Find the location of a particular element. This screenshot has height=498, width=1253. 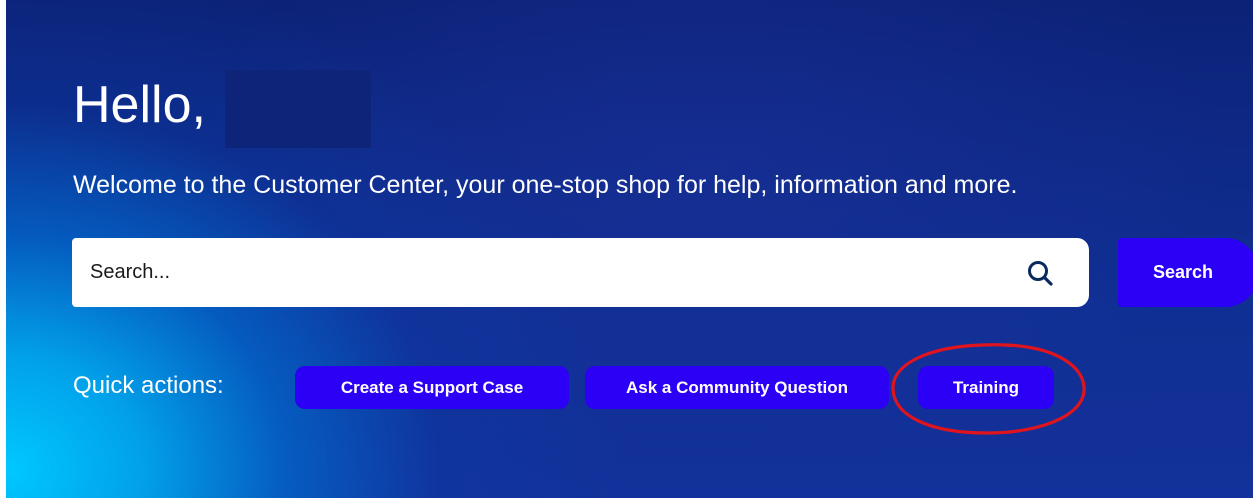

redacted-user-name is located at coordinates (298, 109).